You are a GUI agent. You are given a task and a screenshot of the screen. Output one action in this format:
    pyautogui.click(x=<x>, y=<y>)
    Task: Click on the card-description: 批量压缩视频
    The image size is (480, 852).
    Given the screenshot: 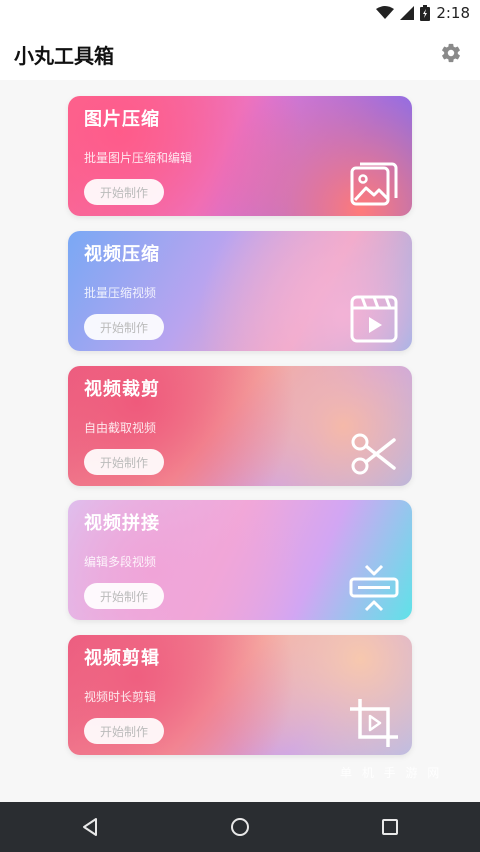 What is the action you would take?
    pyautogui.click(x=120, y=293)
    